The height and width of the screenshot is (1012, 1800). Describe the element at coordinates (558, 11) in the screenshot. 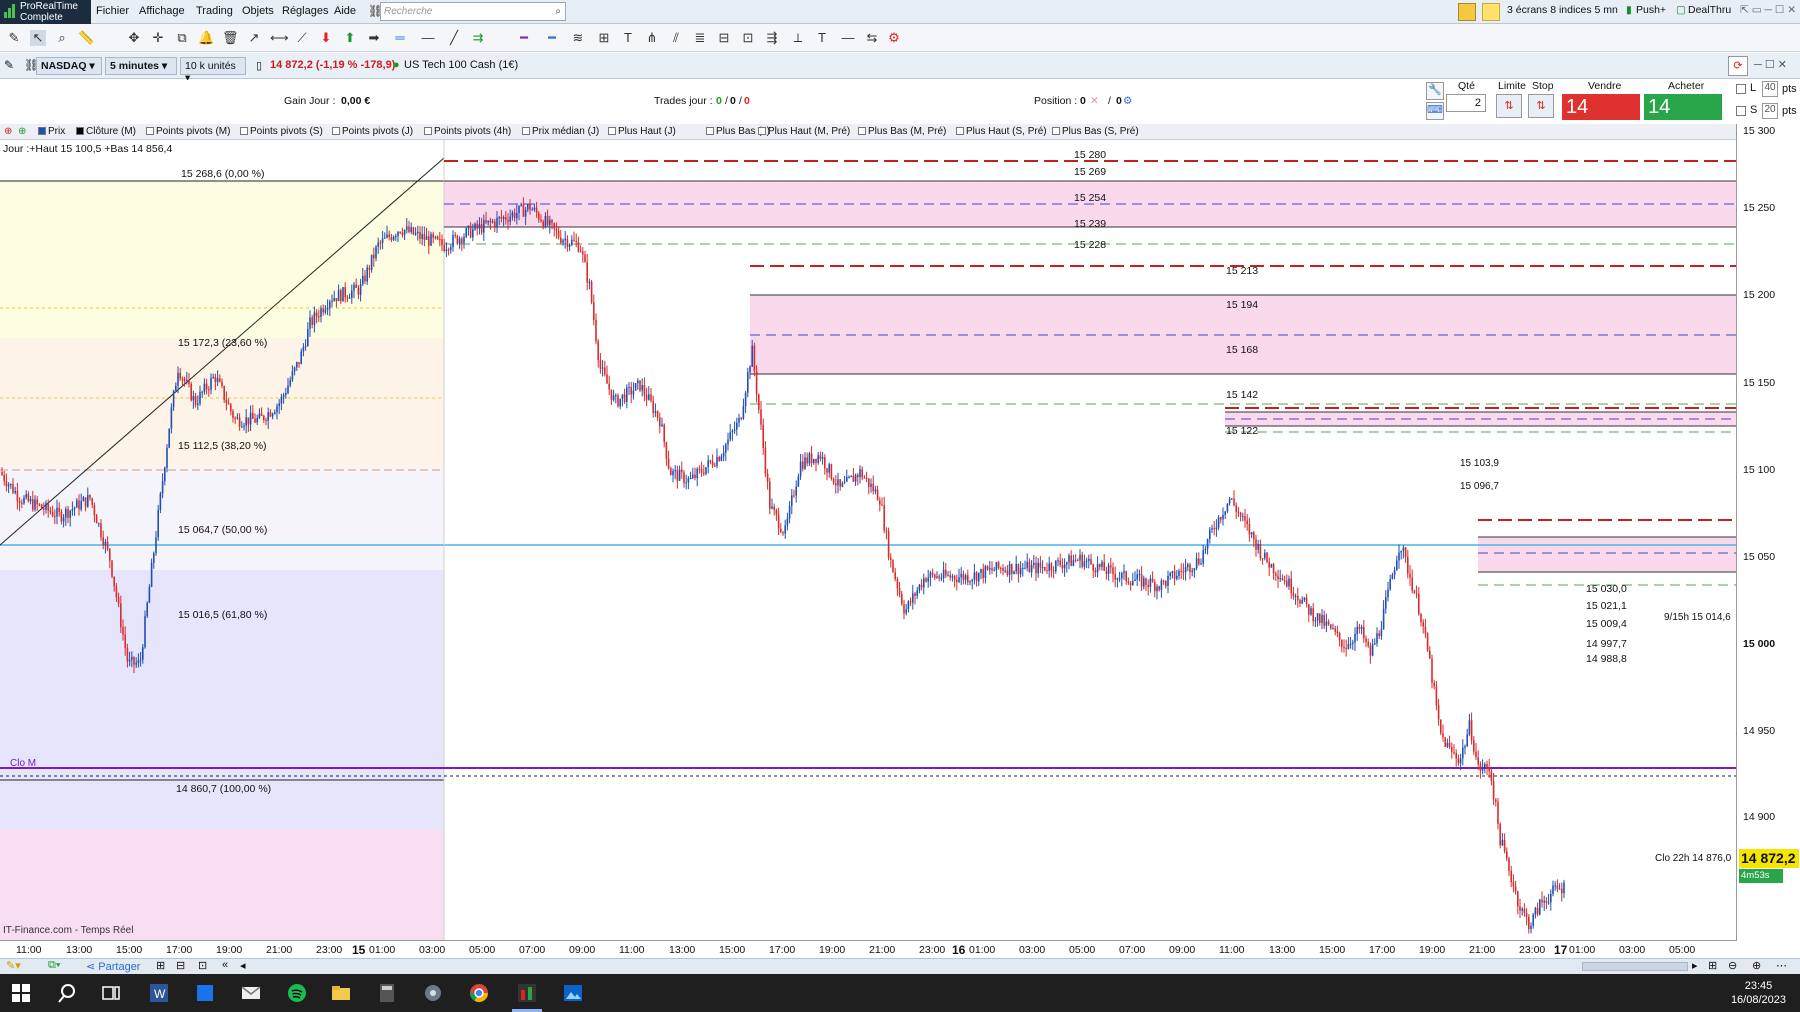

I see `search-icon: ⌕` at that location.